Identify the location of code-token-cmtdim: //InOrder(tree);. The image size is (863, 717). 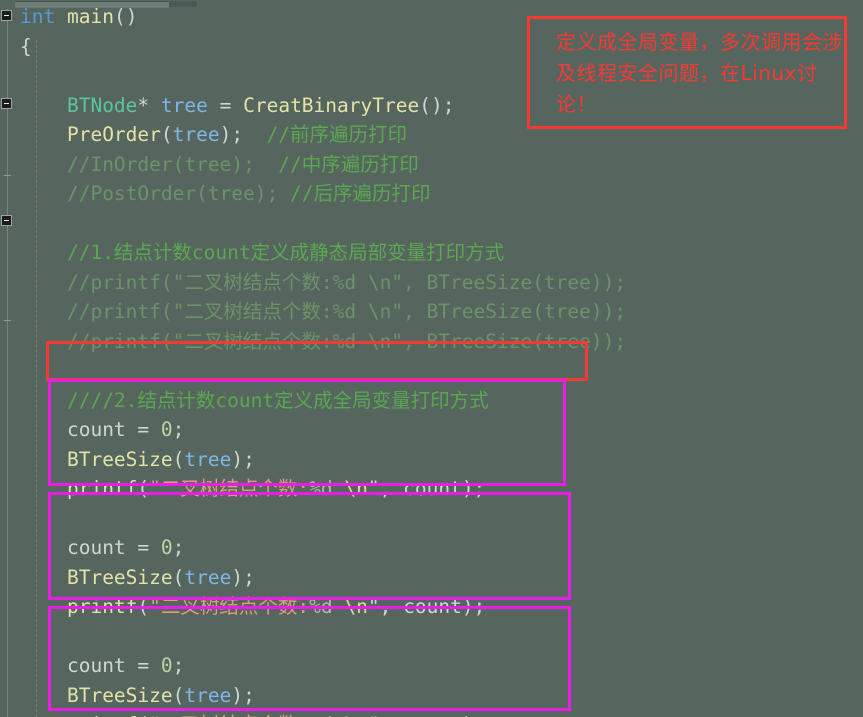
(172, 164).